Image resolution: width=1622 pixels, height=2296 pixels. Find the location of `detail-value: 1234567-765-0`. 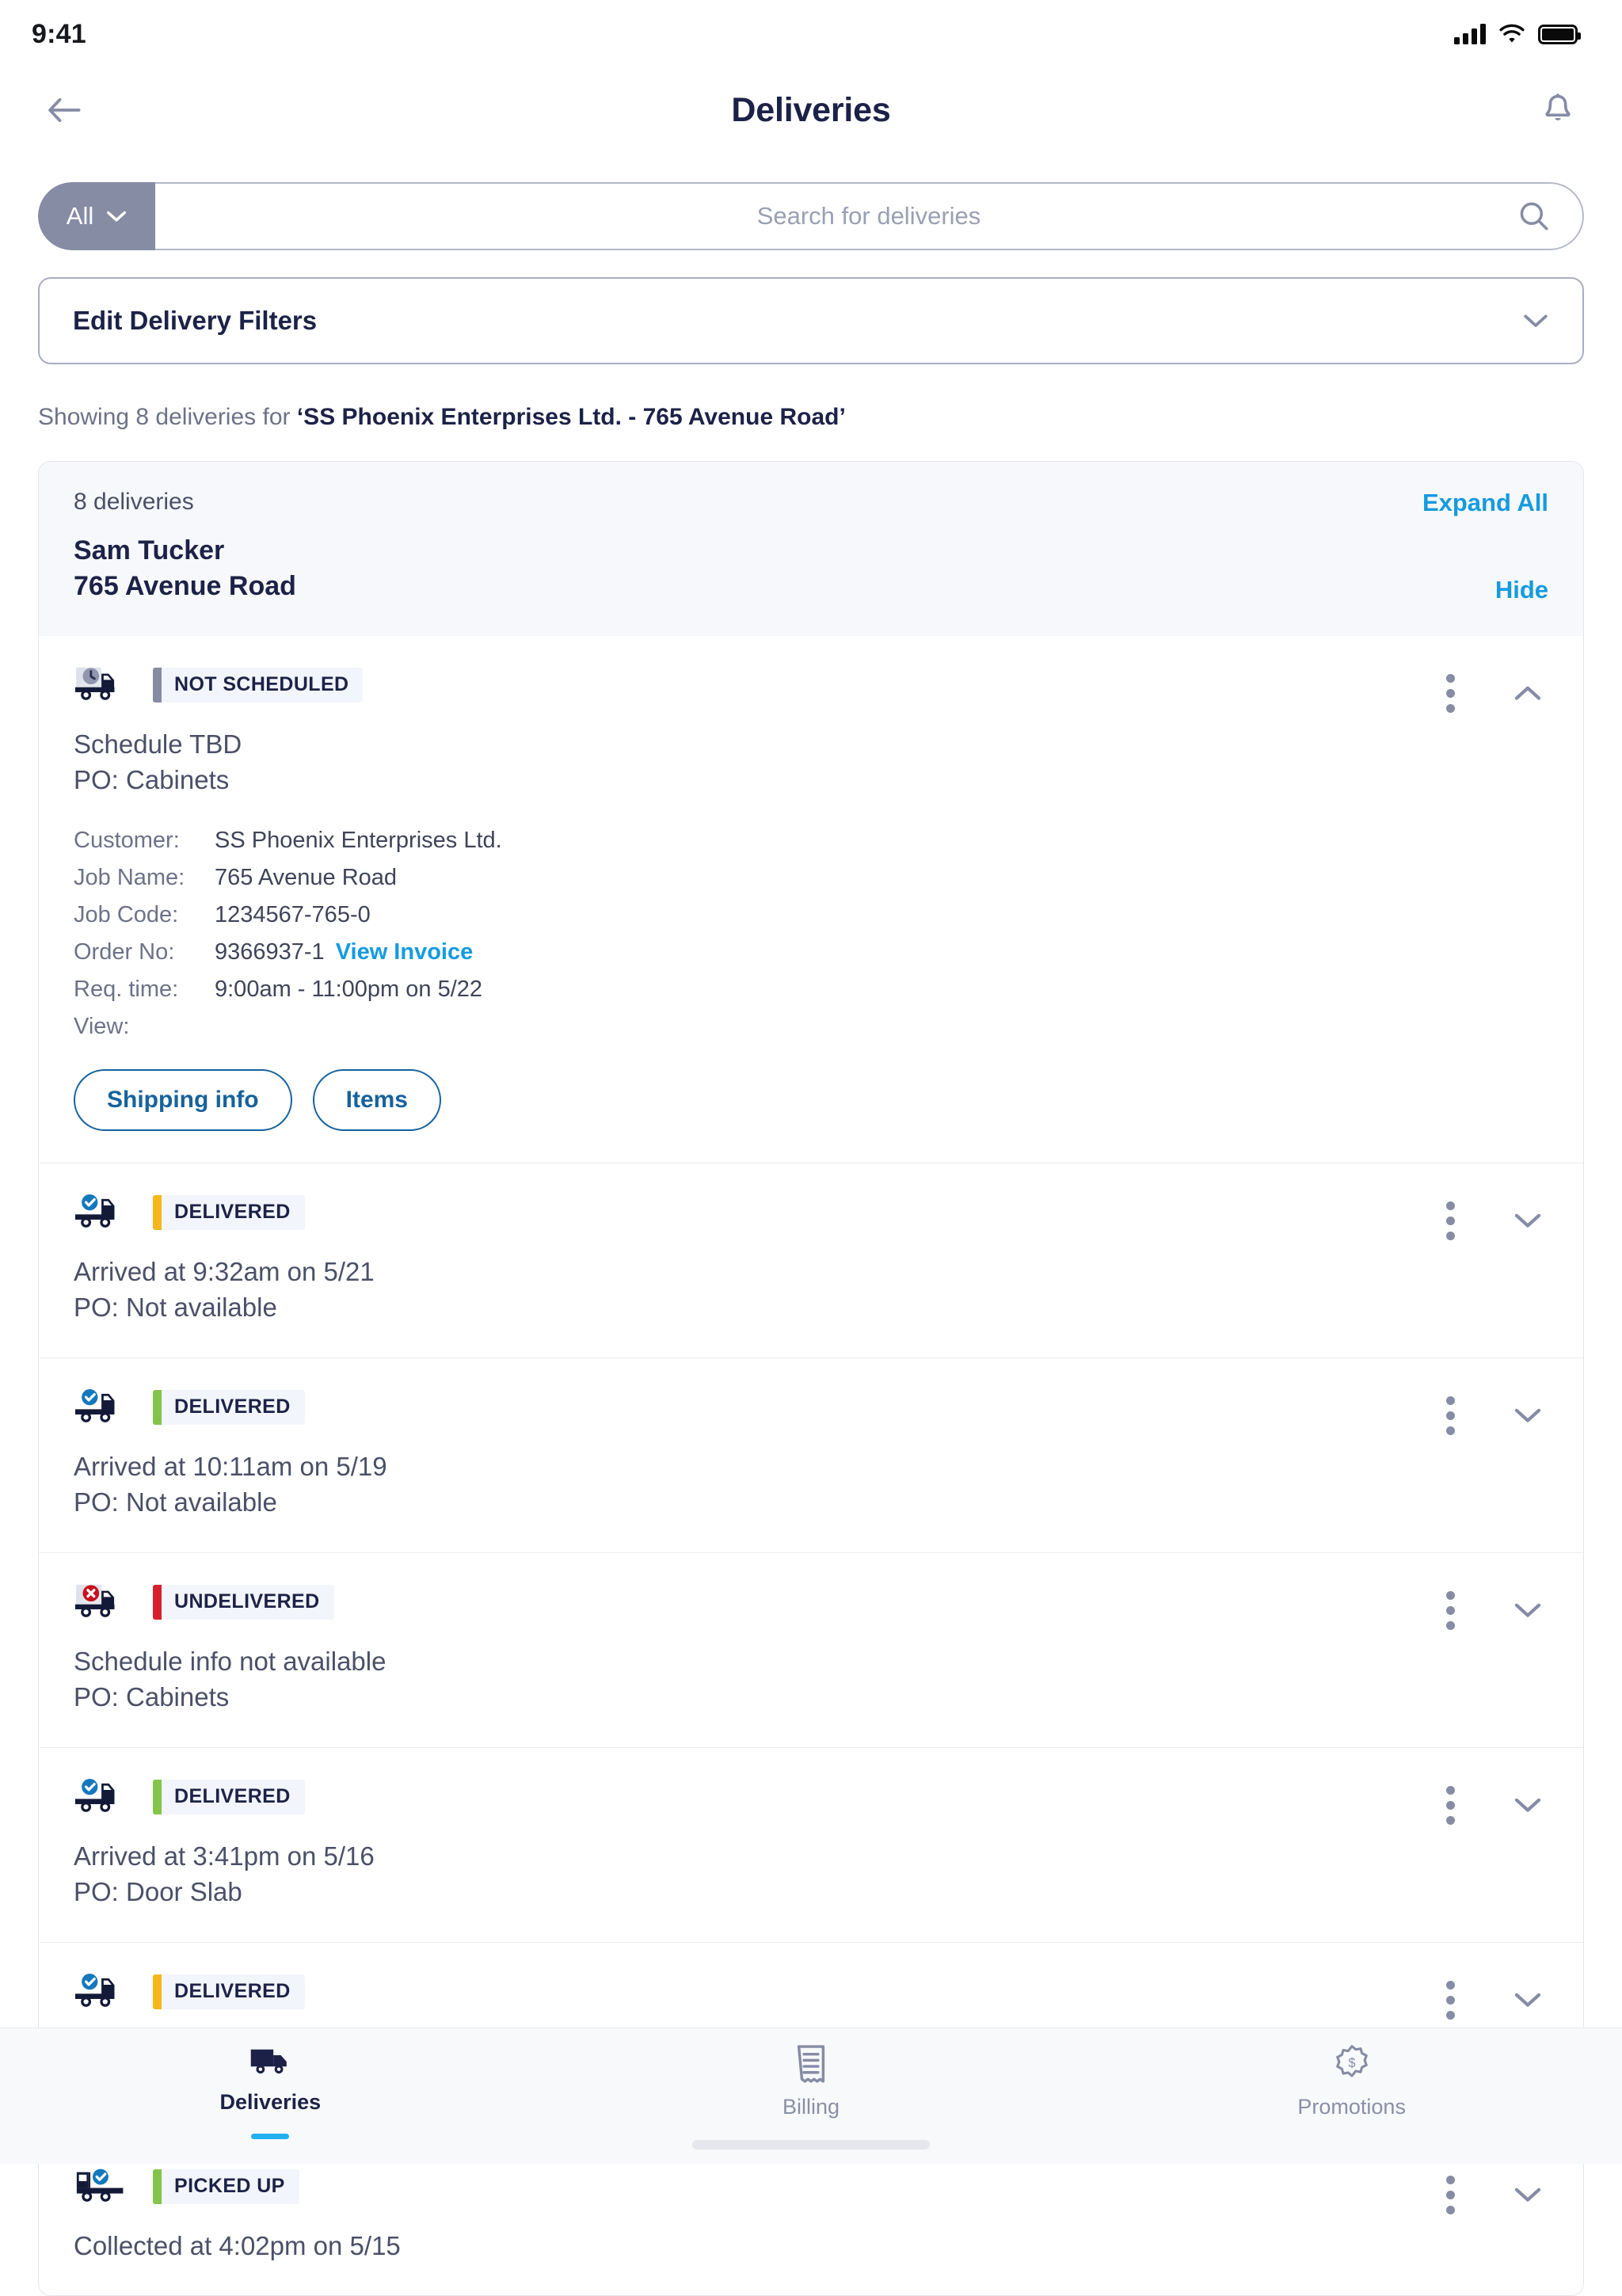

detail-value: 1234567-765-0 is located at coordinates (293, 915).